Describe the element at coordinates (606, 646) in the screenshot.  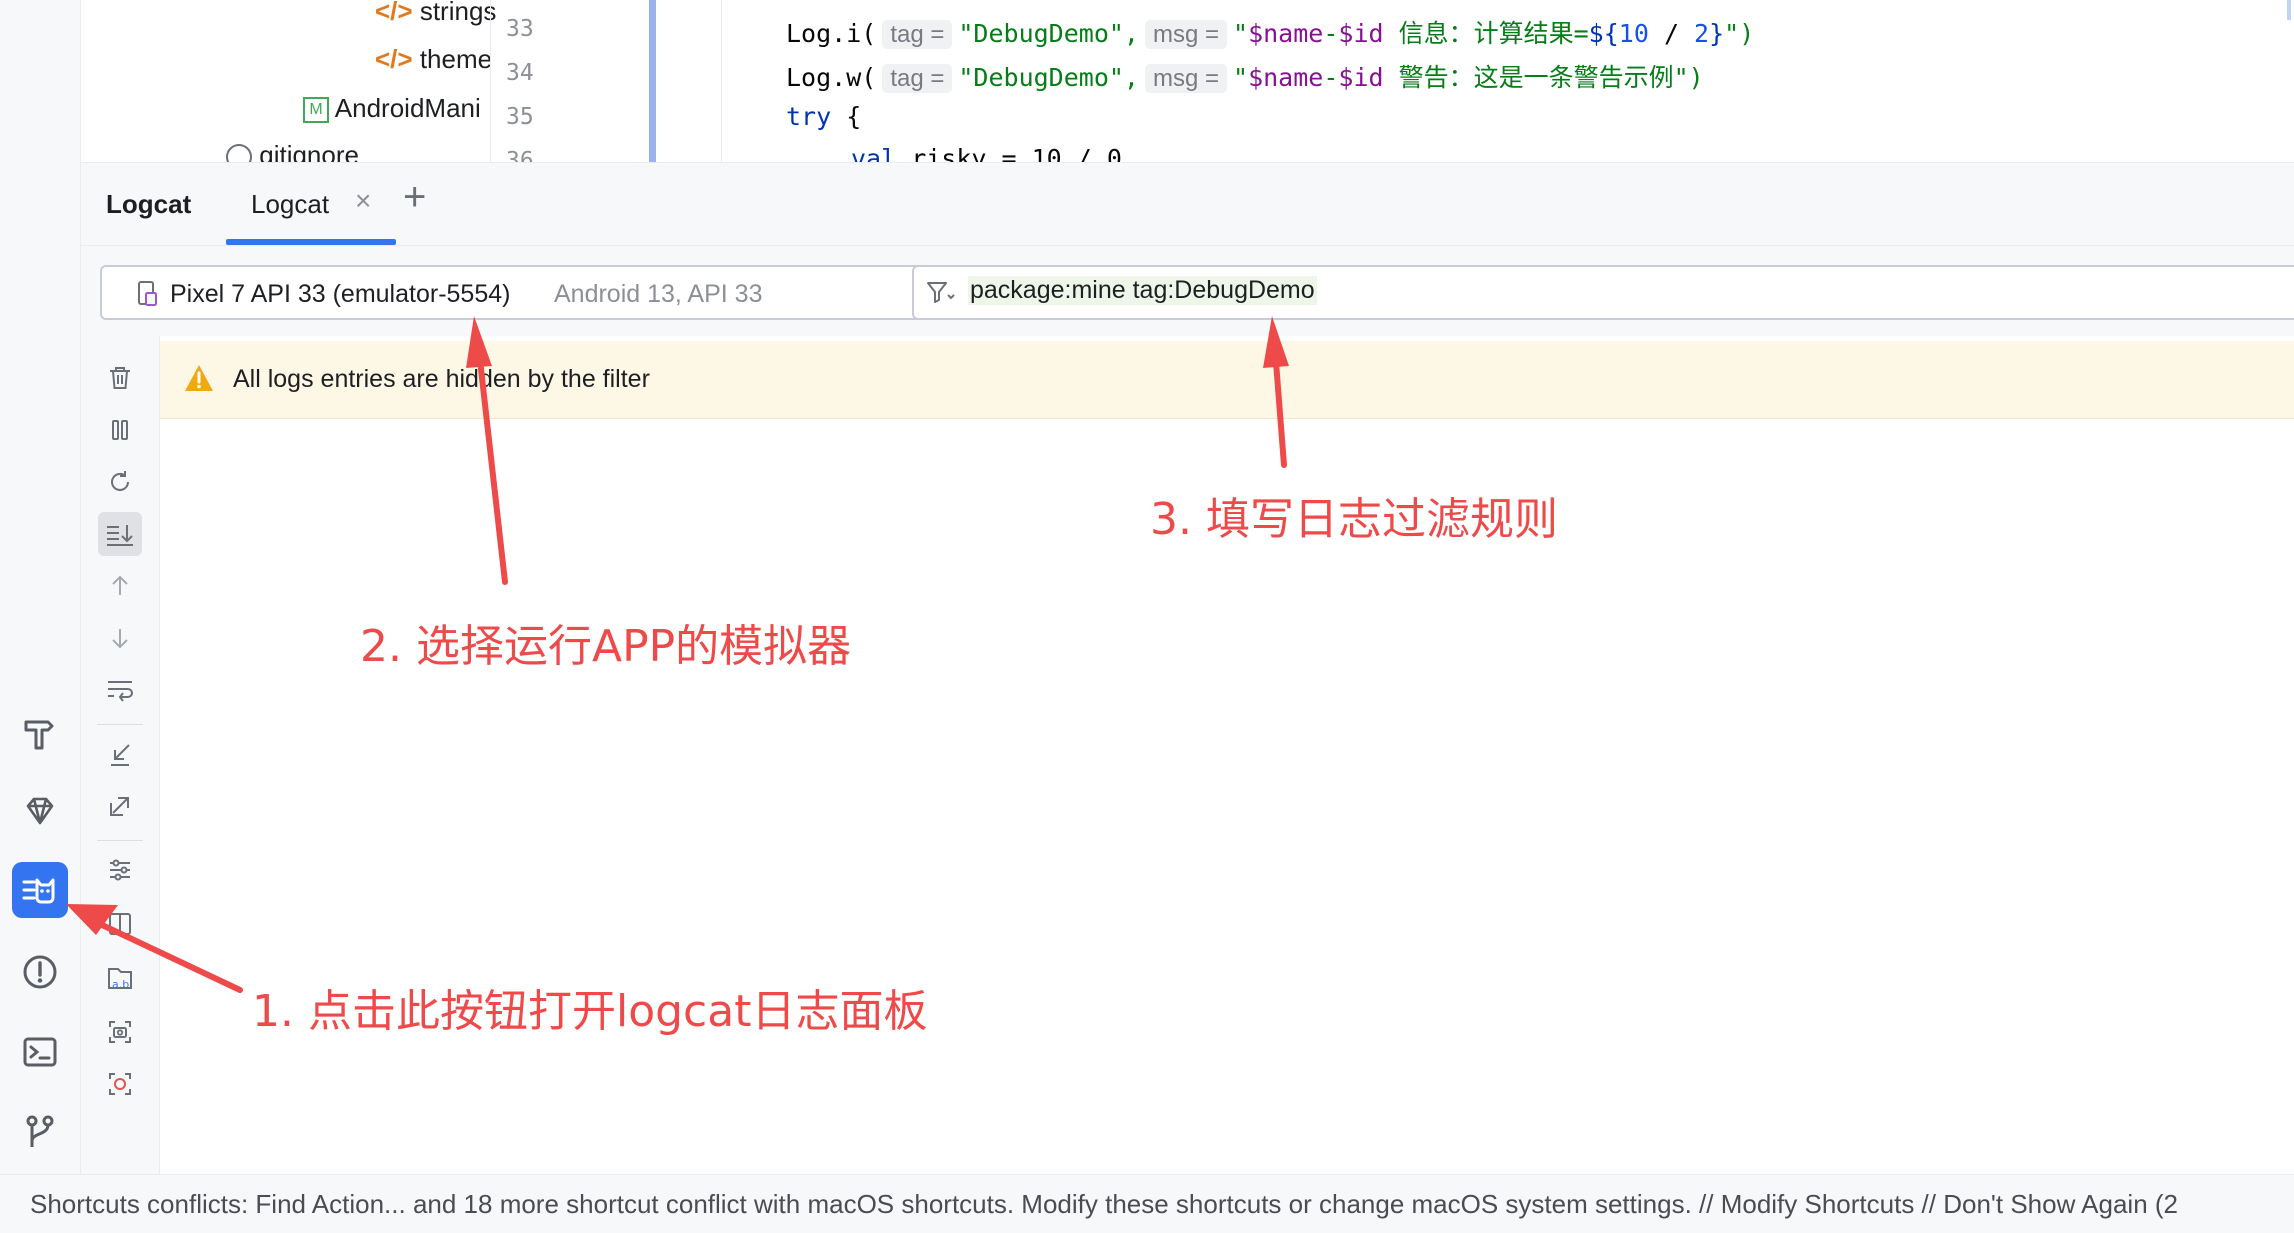
I see `annotation-step2: 2. 选择运行APP的模拟器` at that location.